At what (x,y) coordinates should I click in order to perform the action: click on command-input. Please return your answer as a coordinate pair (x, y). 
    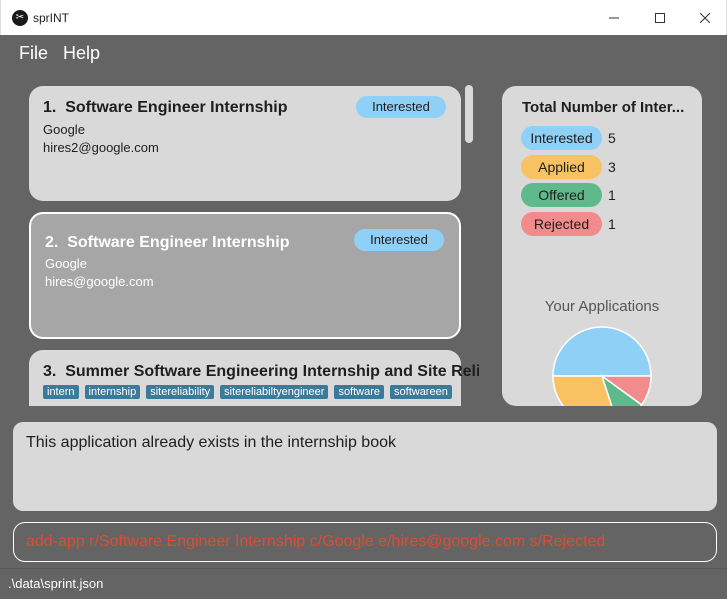
    Looking at the image, I should click on (366, 542).